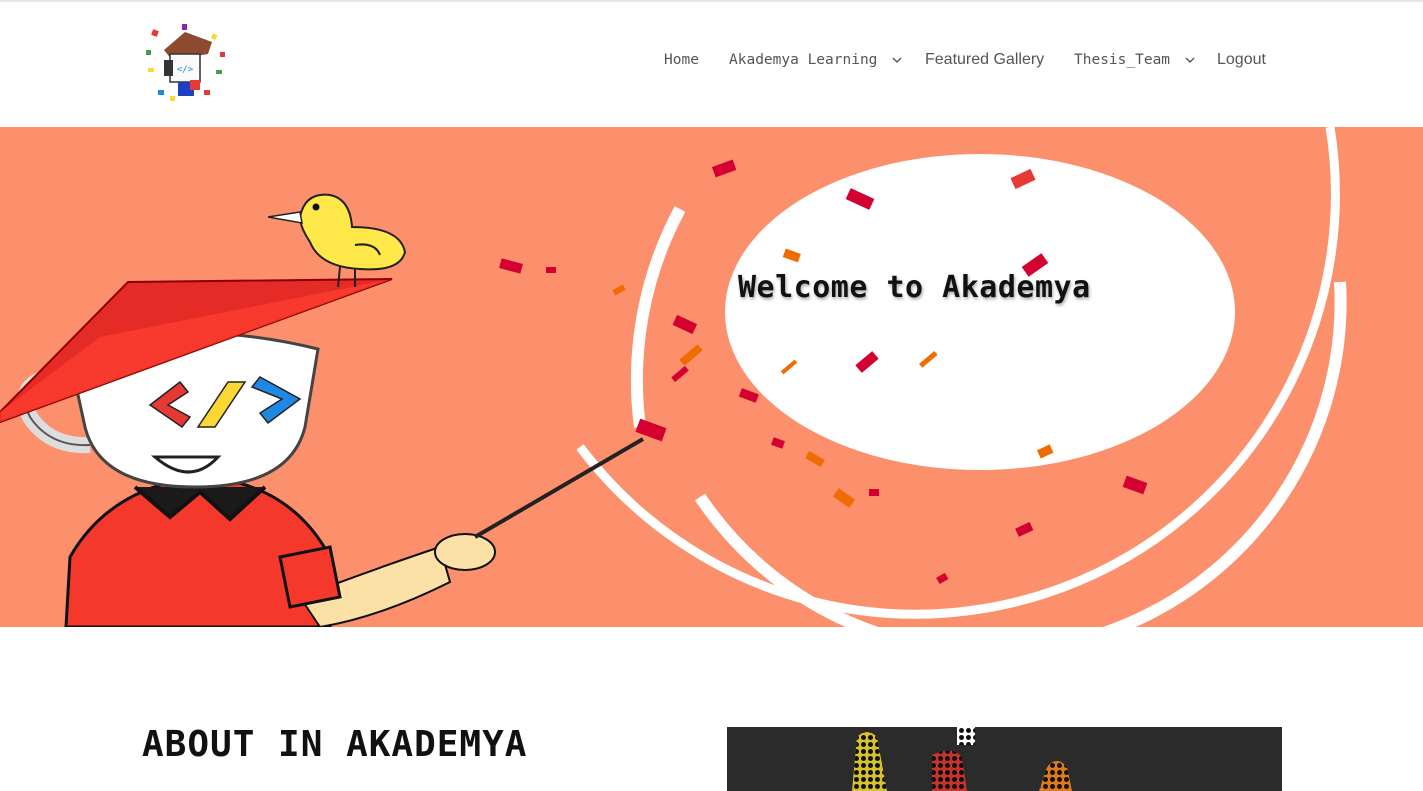 This screenshot has height=791, width=1423. I want to click on nav-home-label: Home, so click(681, 60).